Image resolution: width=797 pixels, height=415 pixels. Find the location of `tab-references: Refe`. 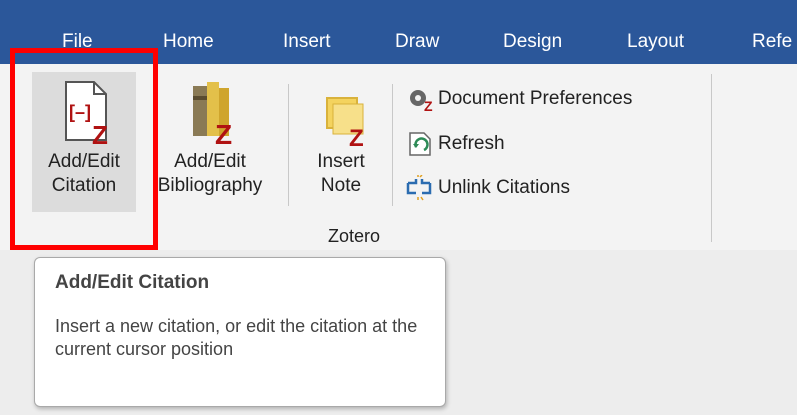

tab-references: Refe is located at coordinates (772, 42).